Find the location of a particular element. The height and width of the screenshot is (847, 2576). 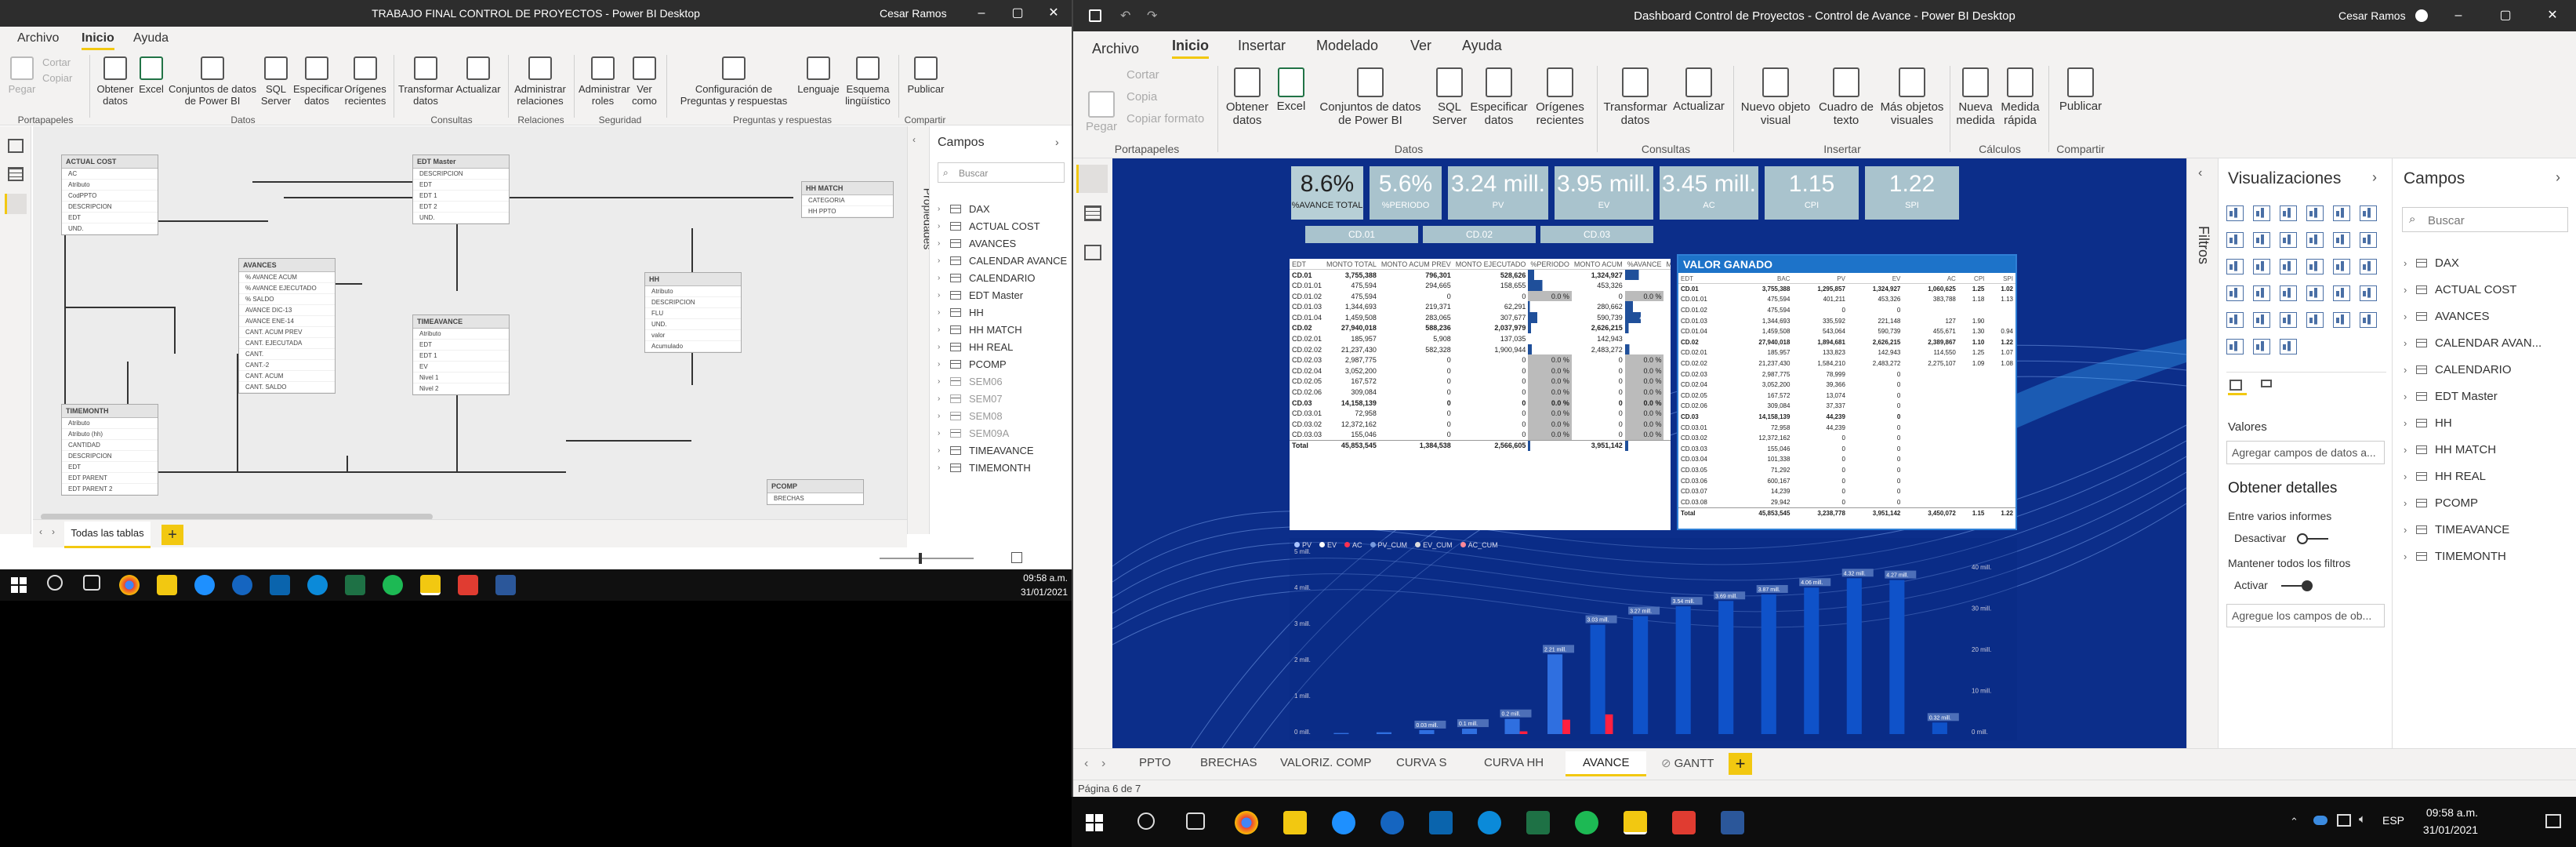

avatar is located at coordinates (2422, 15).